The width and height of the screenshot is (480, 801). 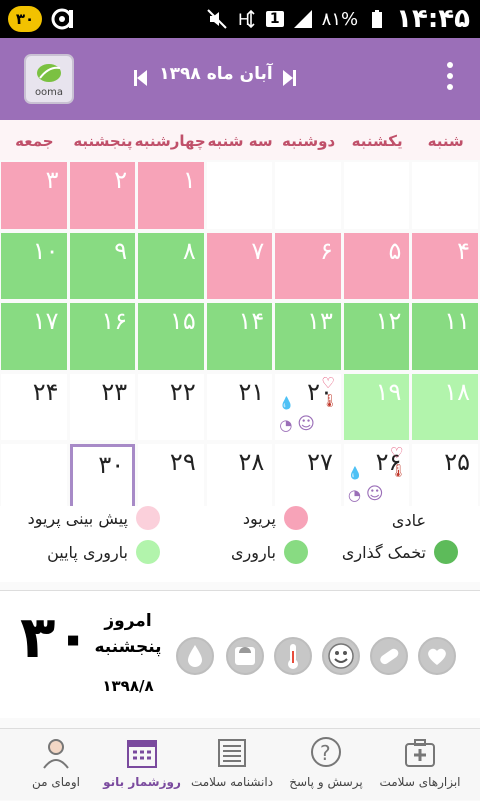 I want to click on calendar-day-cell: ۱۷, so click(x=34, y=336).